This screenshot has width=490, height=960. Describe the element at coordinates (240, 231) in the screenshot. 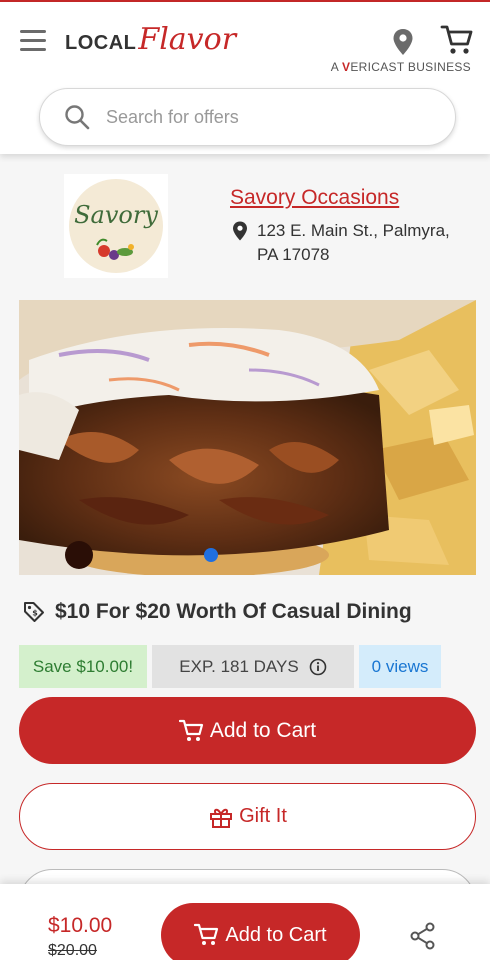

I see `location-pin-icon` at that location.